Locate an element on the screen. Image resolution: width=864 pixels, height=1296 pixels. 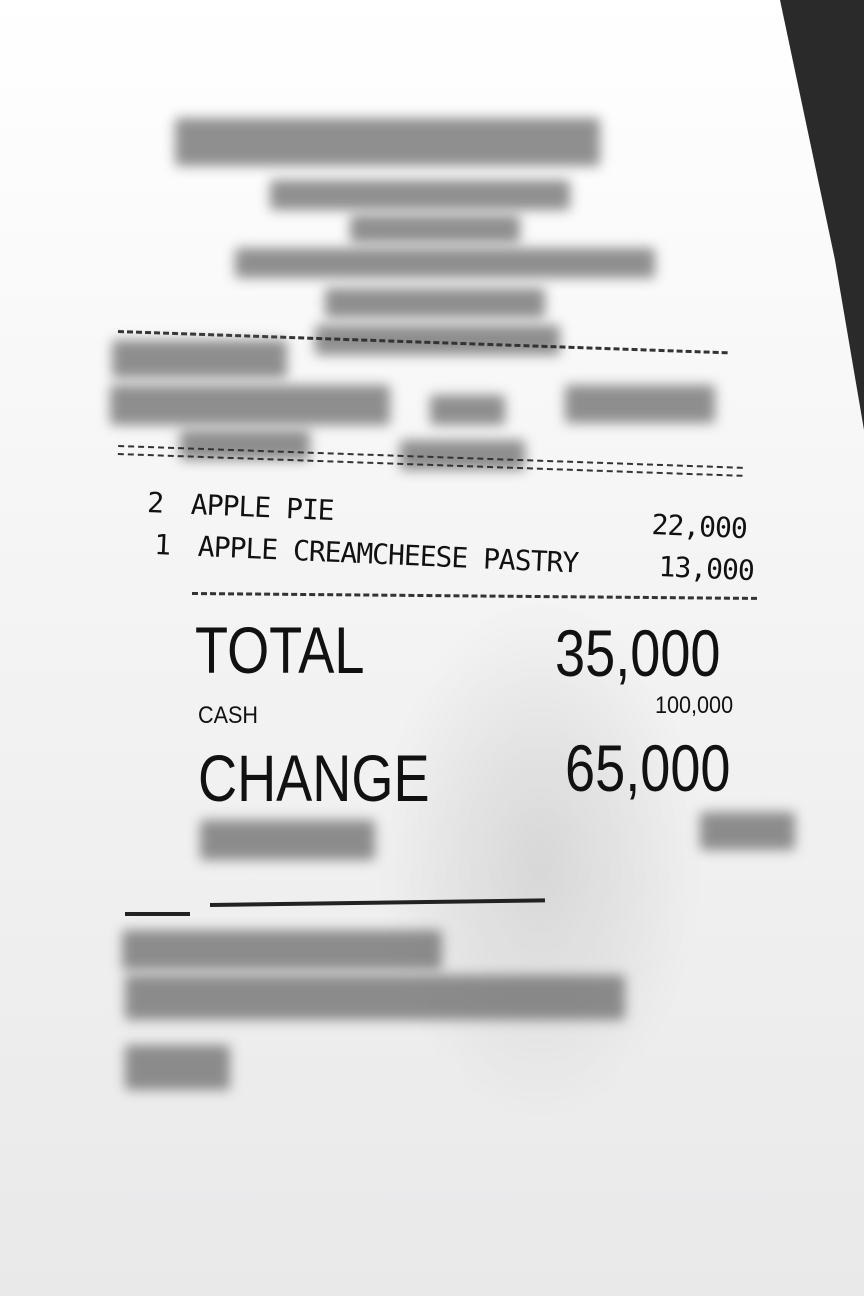
change-label: CHANGE is located at coordinates (314, 778).